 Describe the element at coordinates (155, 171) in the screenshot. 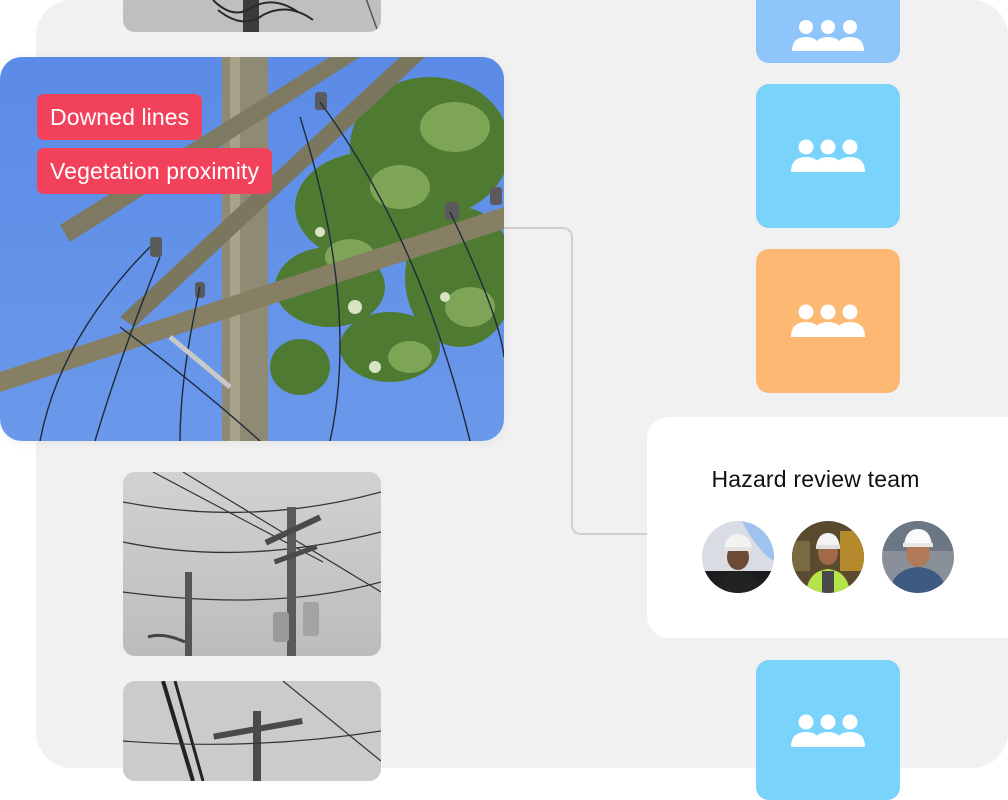

I see `hazard-tag-vegetation-proximity: Vegetation proximity` at that location.